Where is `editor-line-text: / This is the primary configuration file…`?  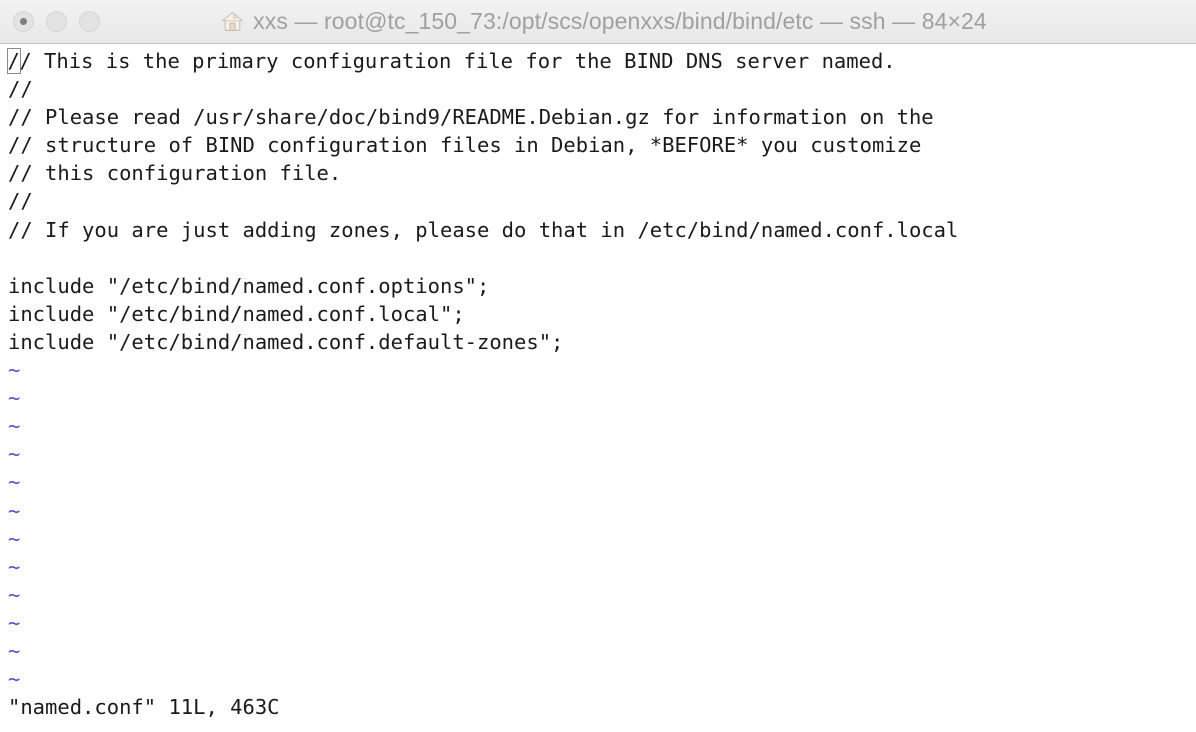 editor-line-text: / This is the primary configuration file… is located at coordinates (457, 61).